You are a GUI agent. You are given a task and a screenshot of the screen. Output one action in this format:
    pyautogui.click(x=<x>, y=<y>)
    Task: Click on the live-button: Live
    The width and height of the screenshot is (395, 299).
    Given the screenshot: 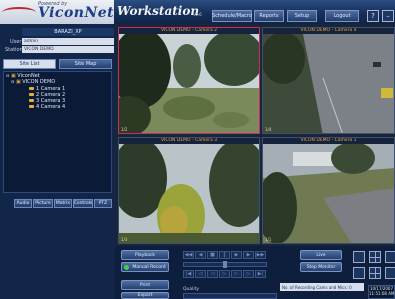 What is the action you would take?
    pyautogui.click(x=321, y=255)
    